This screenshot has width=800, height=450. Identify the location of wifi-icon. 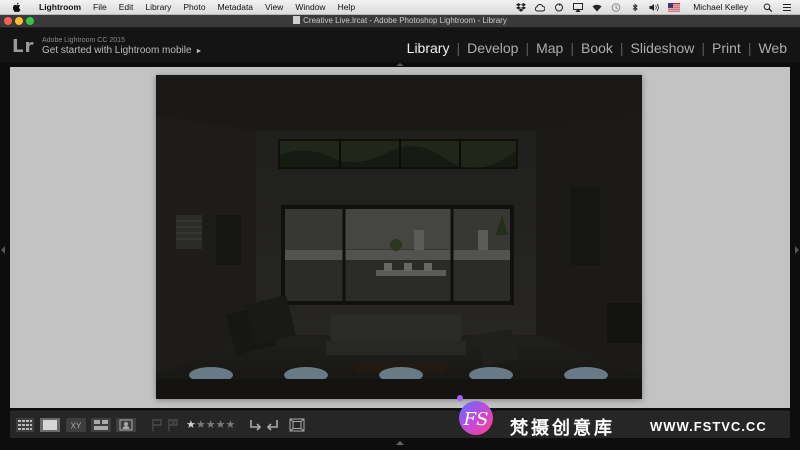
(597, 7).